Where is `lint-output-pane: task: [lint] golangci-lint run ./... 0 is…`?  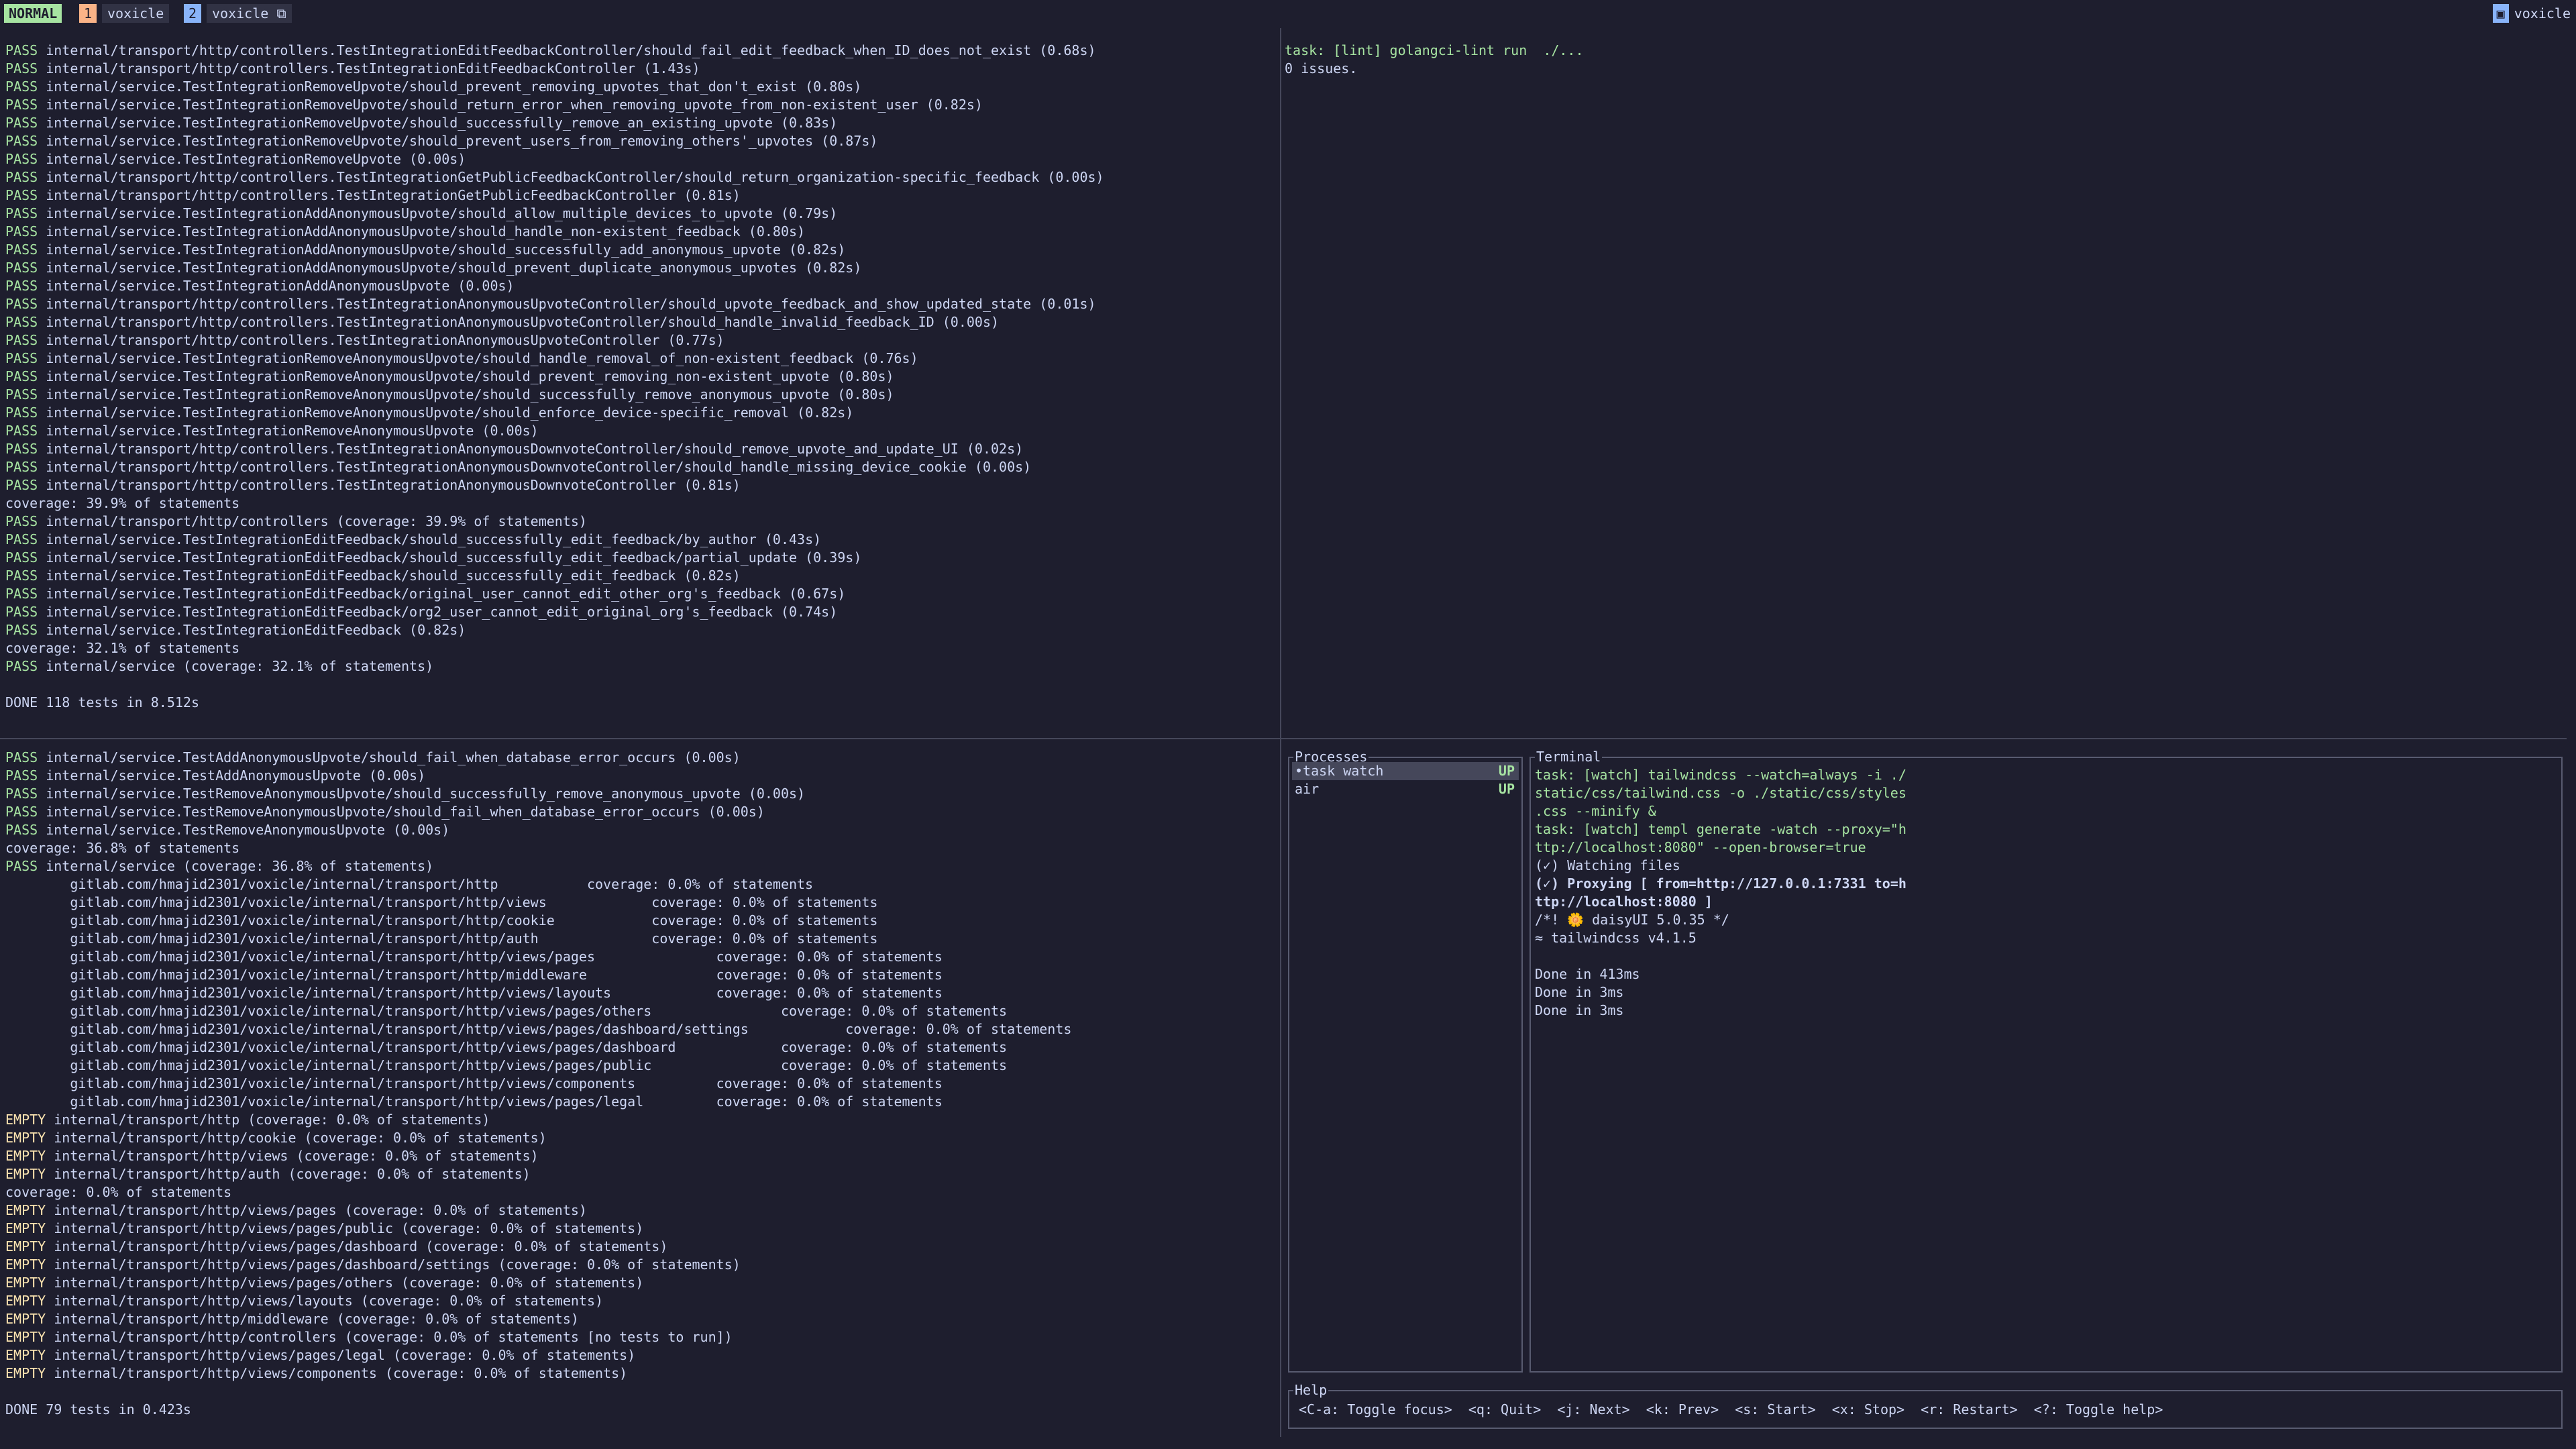 lint-output-pane: task: [lint] golangci-lint run ./... 0 is… is located at coordinates (1922, 109).